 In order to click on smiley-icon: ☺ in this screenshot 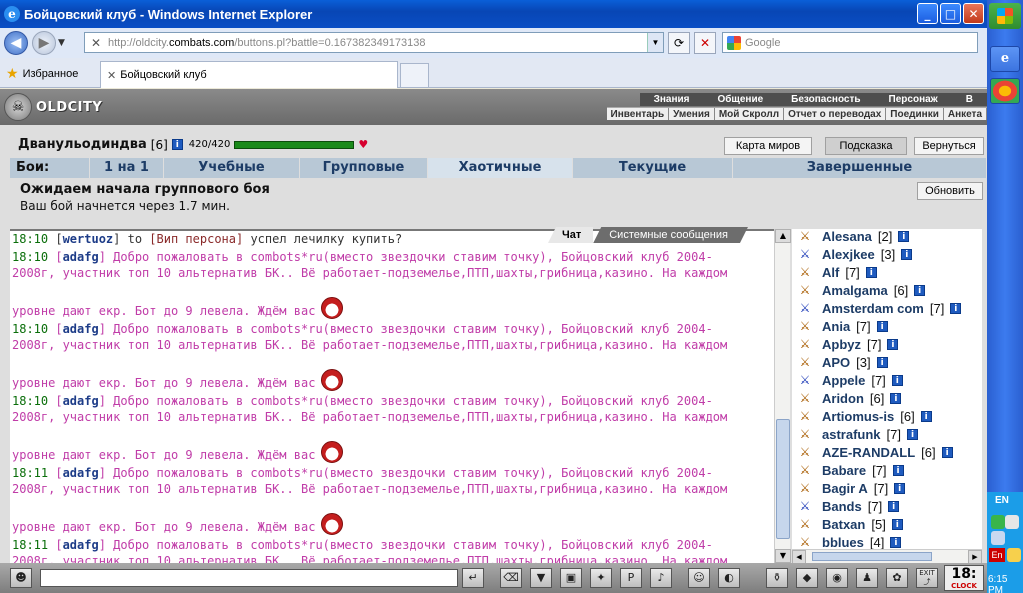, I will do `click(699, 578)`.